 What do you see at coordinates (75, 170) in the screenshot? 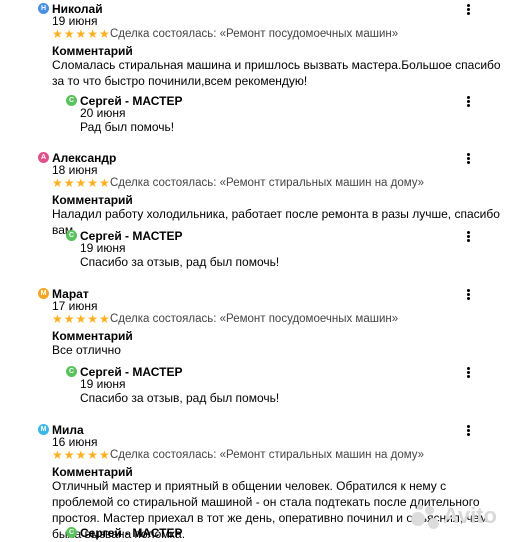
I see `review-date: 18 июня` at bounding box center [75, 170].